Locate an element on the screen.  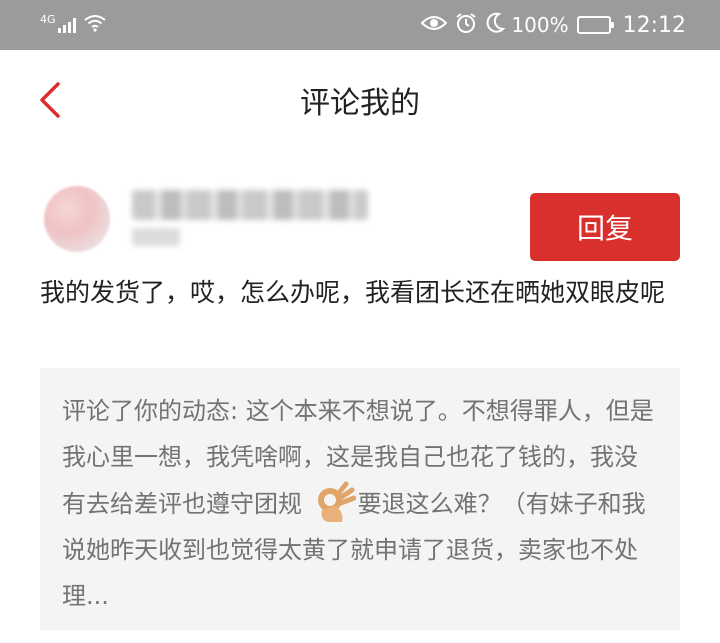
battery-icon is located at coordinates (595, 25).